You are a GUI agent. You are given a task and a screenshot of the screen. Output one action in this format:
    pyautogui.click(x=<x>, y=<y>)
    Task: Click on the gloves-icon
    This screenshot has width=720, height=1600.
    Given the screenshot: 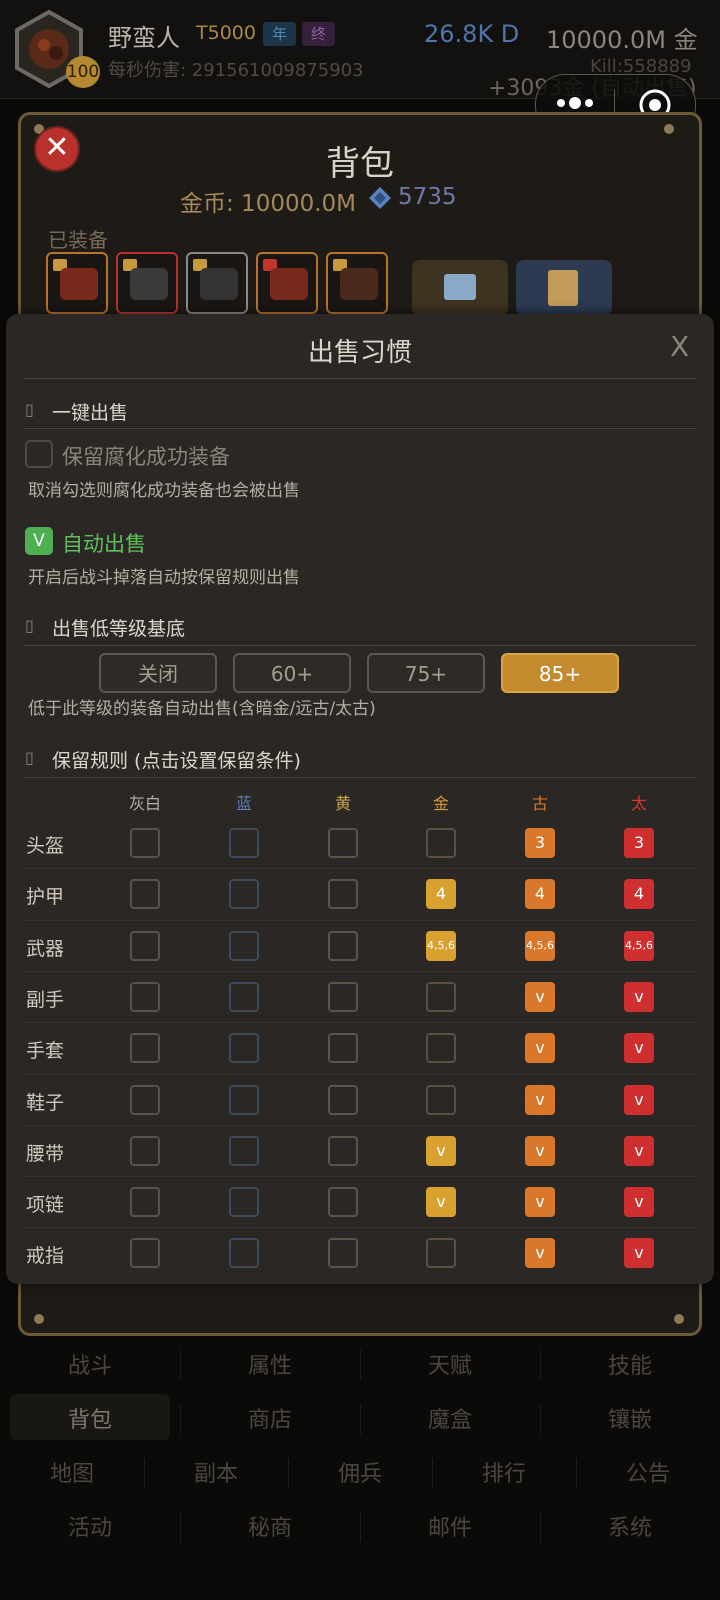 What is the action you would take?
    pyautogui.click(x=359, y=284)
    